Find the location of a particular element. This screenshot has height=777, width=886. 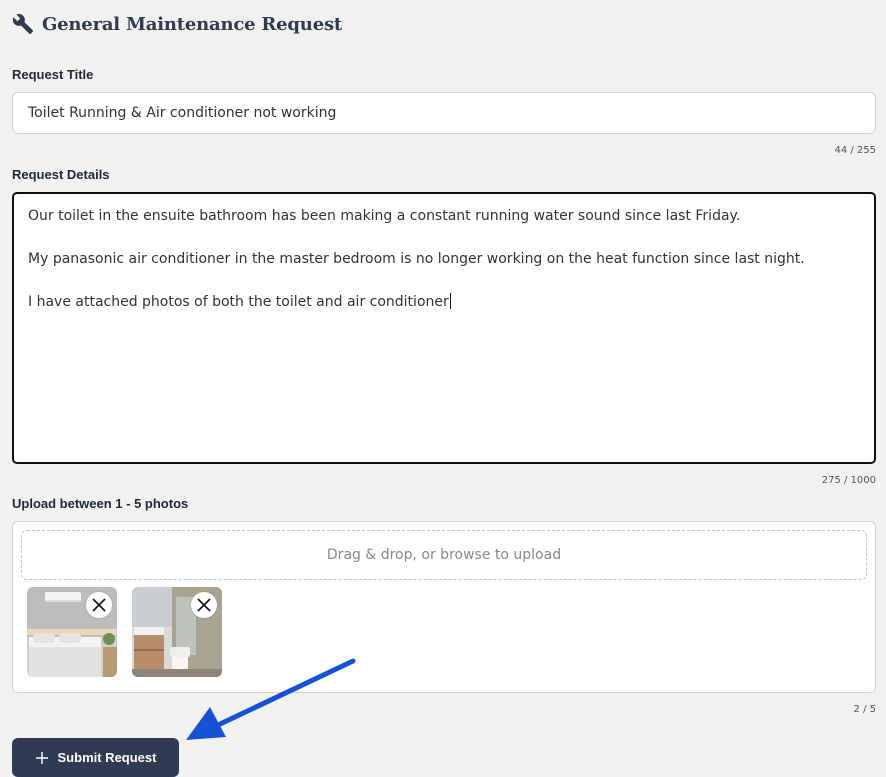

title-char-counter: 44 / 255 is located at coordinates (855, 150).